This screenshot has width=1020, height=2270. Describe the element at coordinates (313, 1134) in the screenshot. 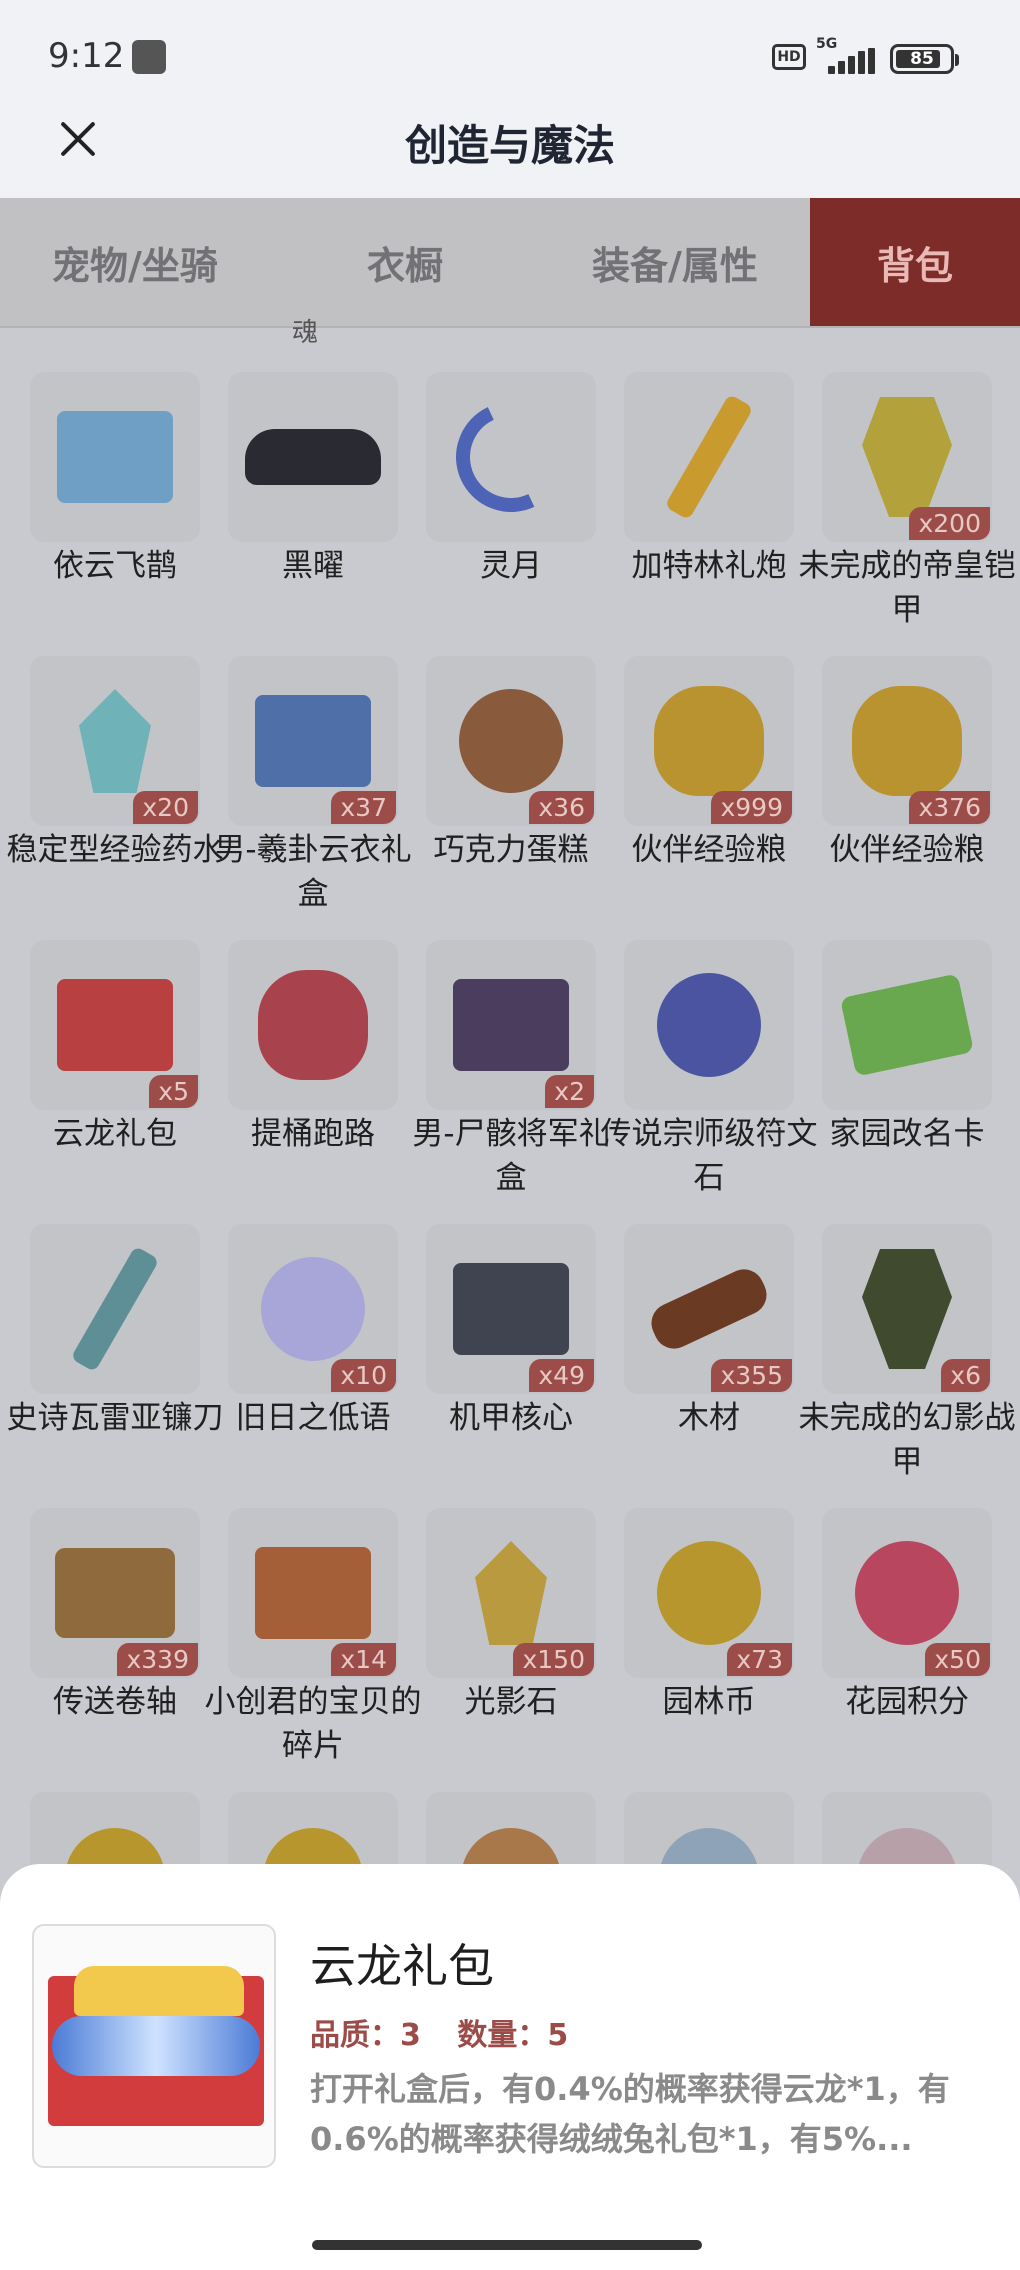

I see `item-name: 提桶跑路` at that location.